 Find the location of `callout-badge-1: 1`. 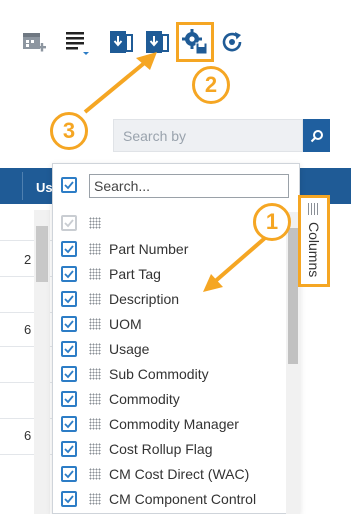

callout-badge-1: 1 is located at coordinates (272, 222).